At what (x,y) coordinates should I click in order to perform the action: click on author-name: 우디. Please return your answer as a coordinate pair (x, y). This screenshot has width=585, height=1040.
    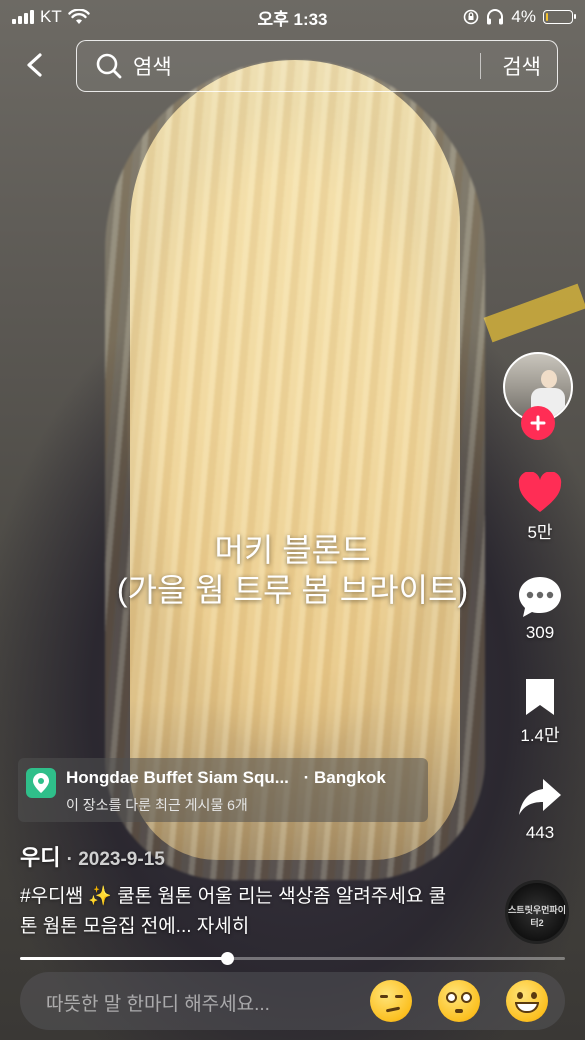
    Looking at the image, I should click on (40, 857).